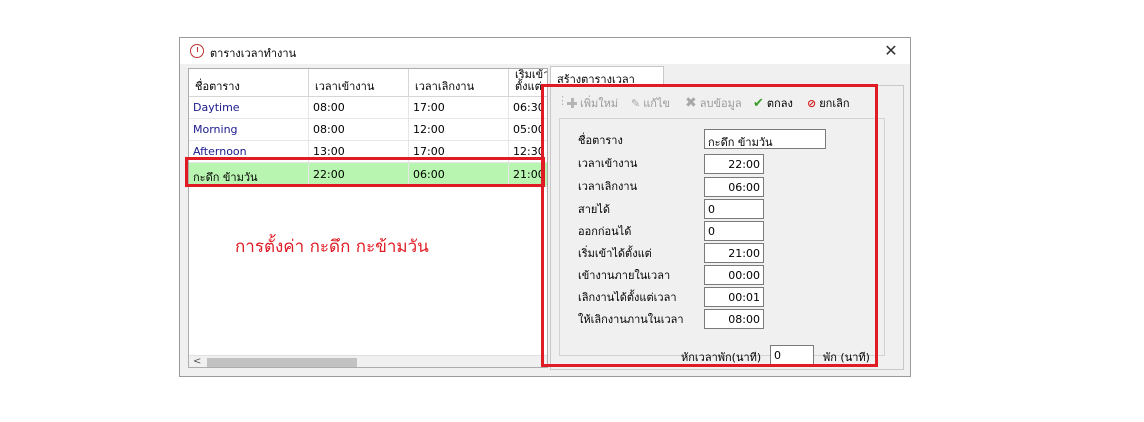 The height and width of the screenshot is (422, 1144). What do you see at coordinates (249, 83) in the screenshot?
I see `column-header-name: ชื่อตาราง` at bounding box center [249, 83].